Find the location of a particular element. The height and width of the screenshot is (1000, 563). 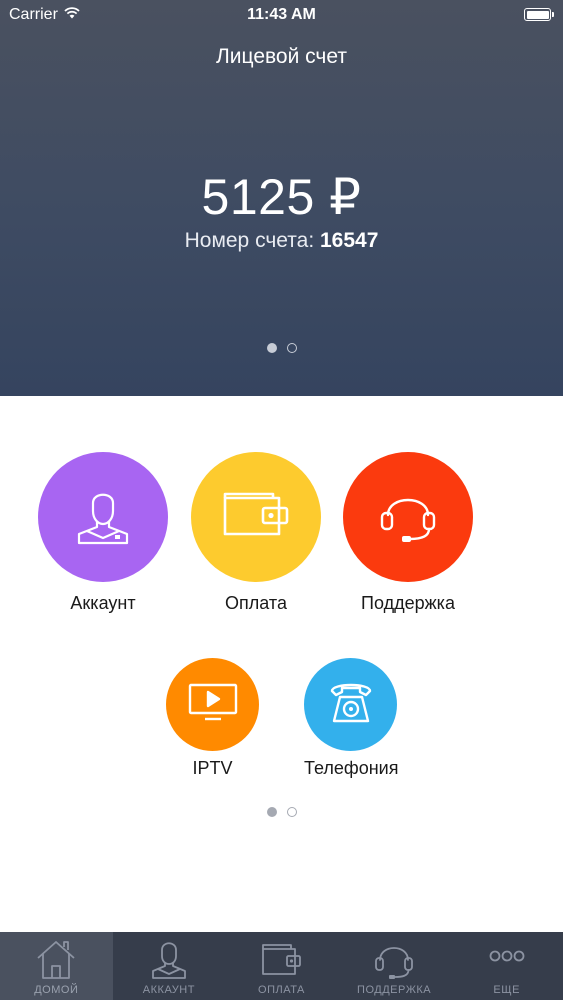

telephone-icon is located at coordinates (351, 704).